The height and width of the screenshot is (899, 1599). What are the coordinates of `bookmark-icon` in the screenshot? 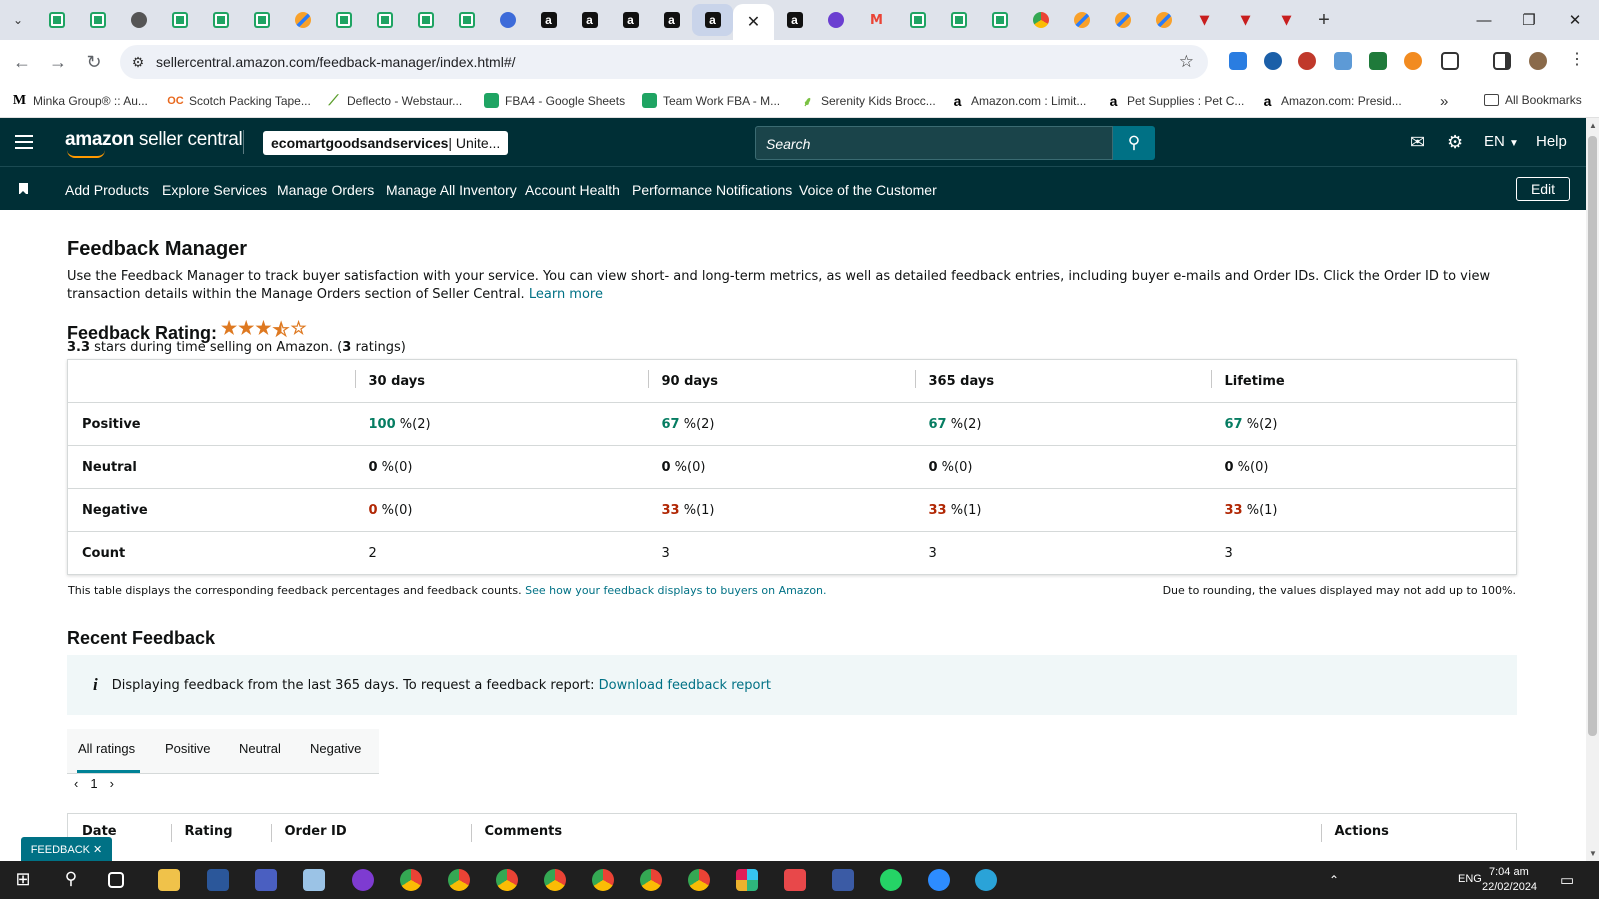 It's located at (23, 189).